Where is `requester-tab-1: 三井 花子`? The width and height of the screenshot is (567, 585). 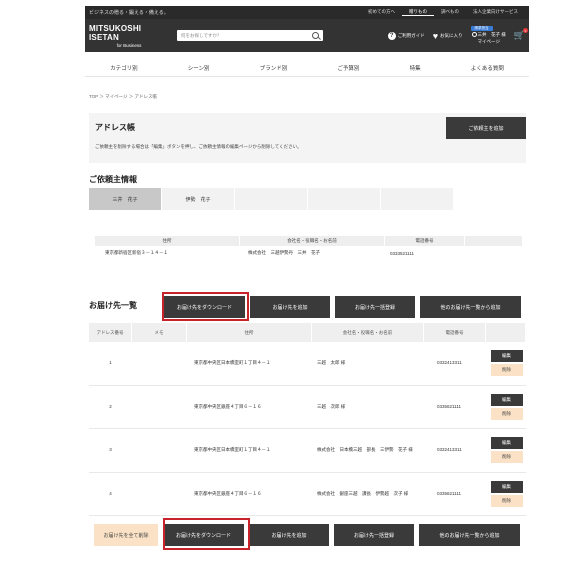 requester-tab-1: 三井 花子 is located at coordinates (125, 199).